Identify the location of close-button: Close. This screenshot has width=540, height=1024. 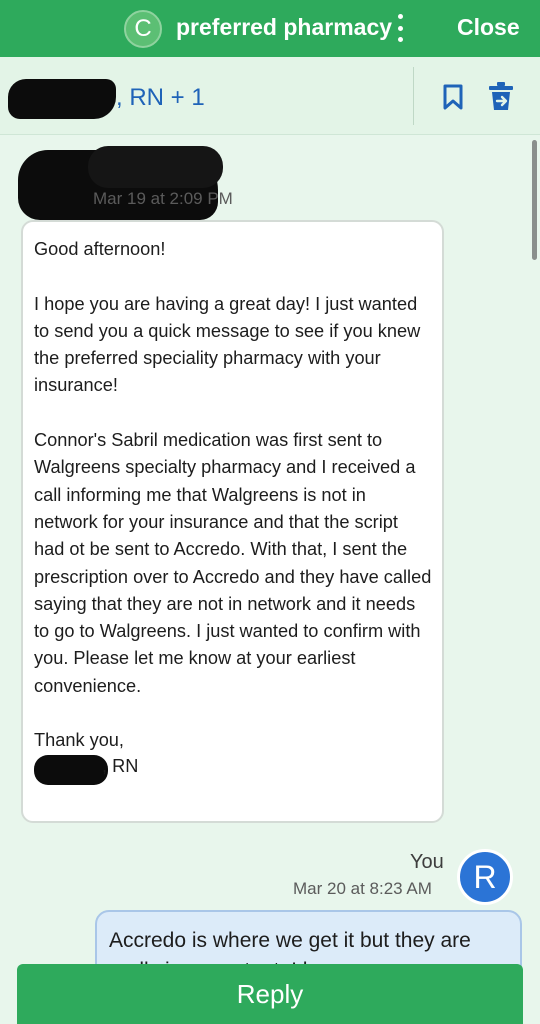
(488, 27).